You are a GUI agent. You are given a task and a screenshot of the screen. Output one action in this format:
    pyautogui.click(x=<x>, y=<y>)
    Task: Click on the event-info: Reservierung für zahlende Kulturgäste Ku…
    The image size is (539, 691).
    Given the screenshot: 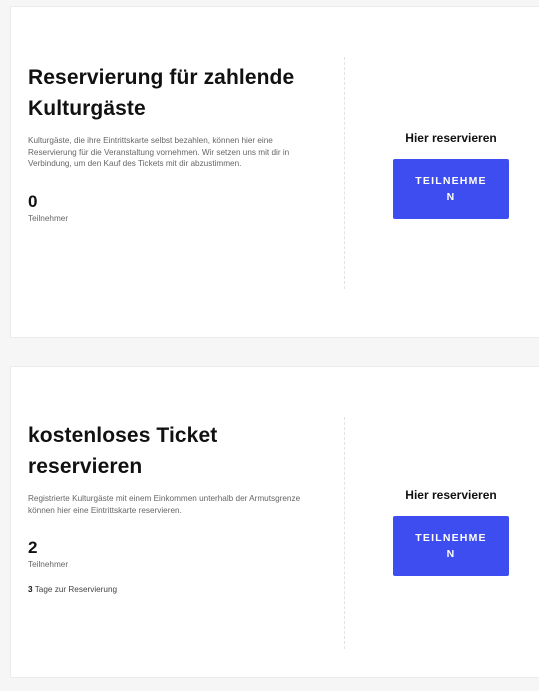 What is the action you would take?
    pyautogui.click(x=178, y=142)
    